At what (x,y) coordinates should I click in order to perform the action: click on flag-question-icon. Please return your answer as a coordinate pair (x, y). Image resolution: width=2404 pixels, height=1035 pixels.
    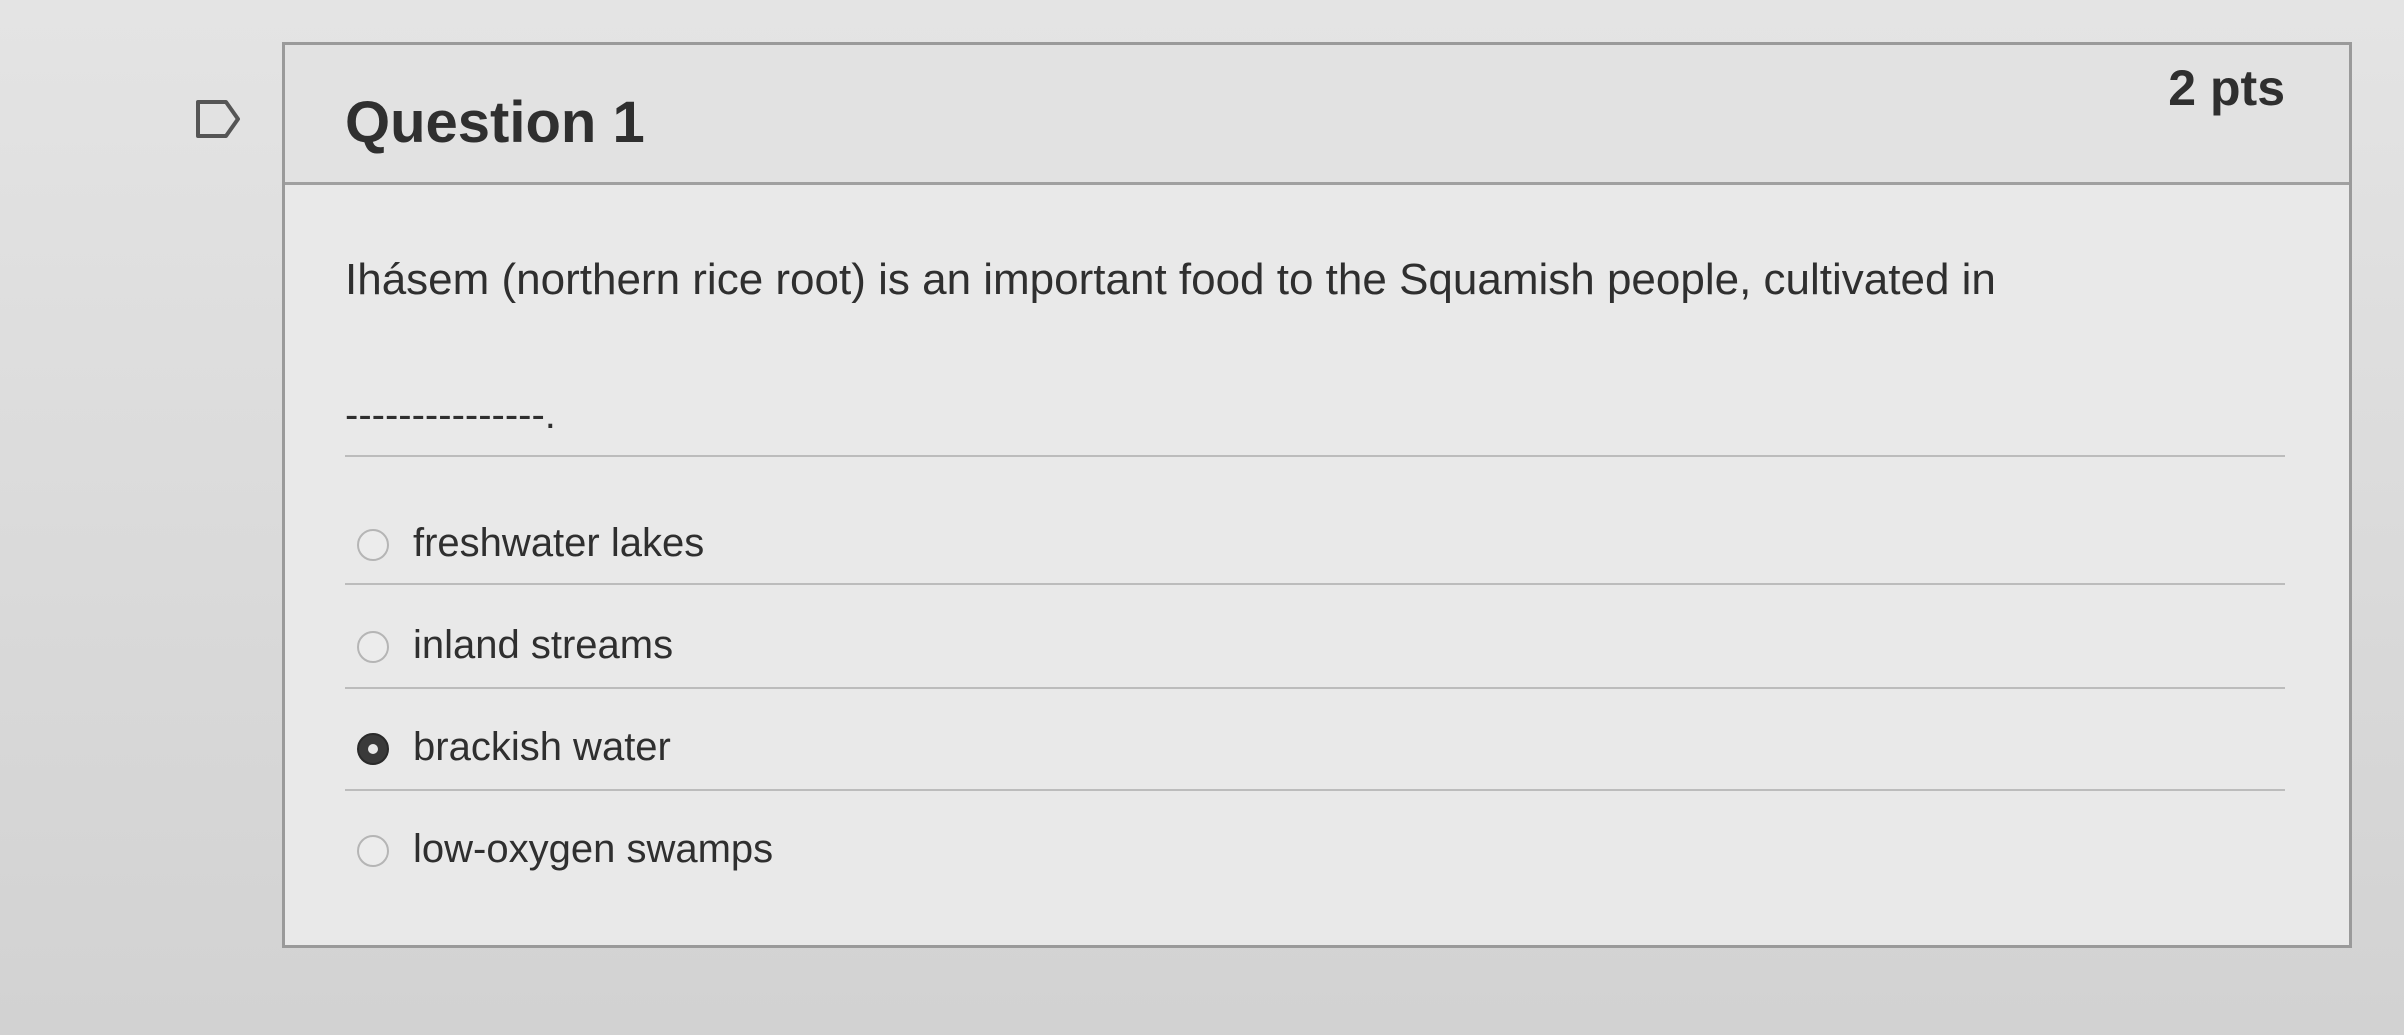
    Looking at the image, I should click on (218, 119).